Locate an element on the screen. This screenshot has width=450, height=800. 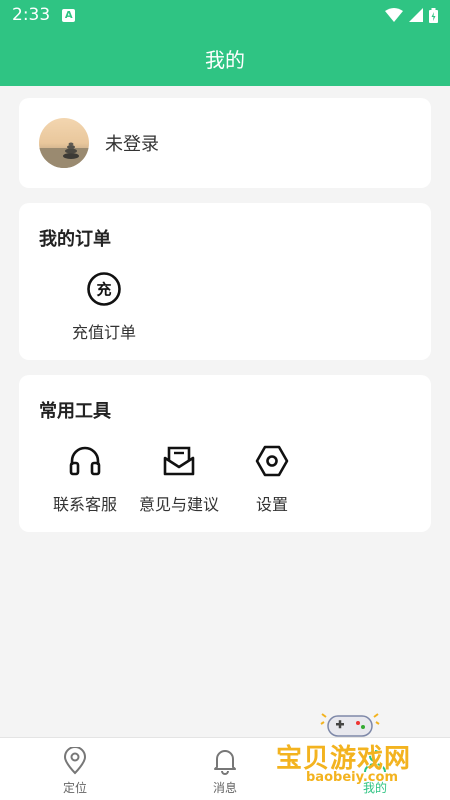
login-status-label: 未登录 is located at coordinates (132, 143).